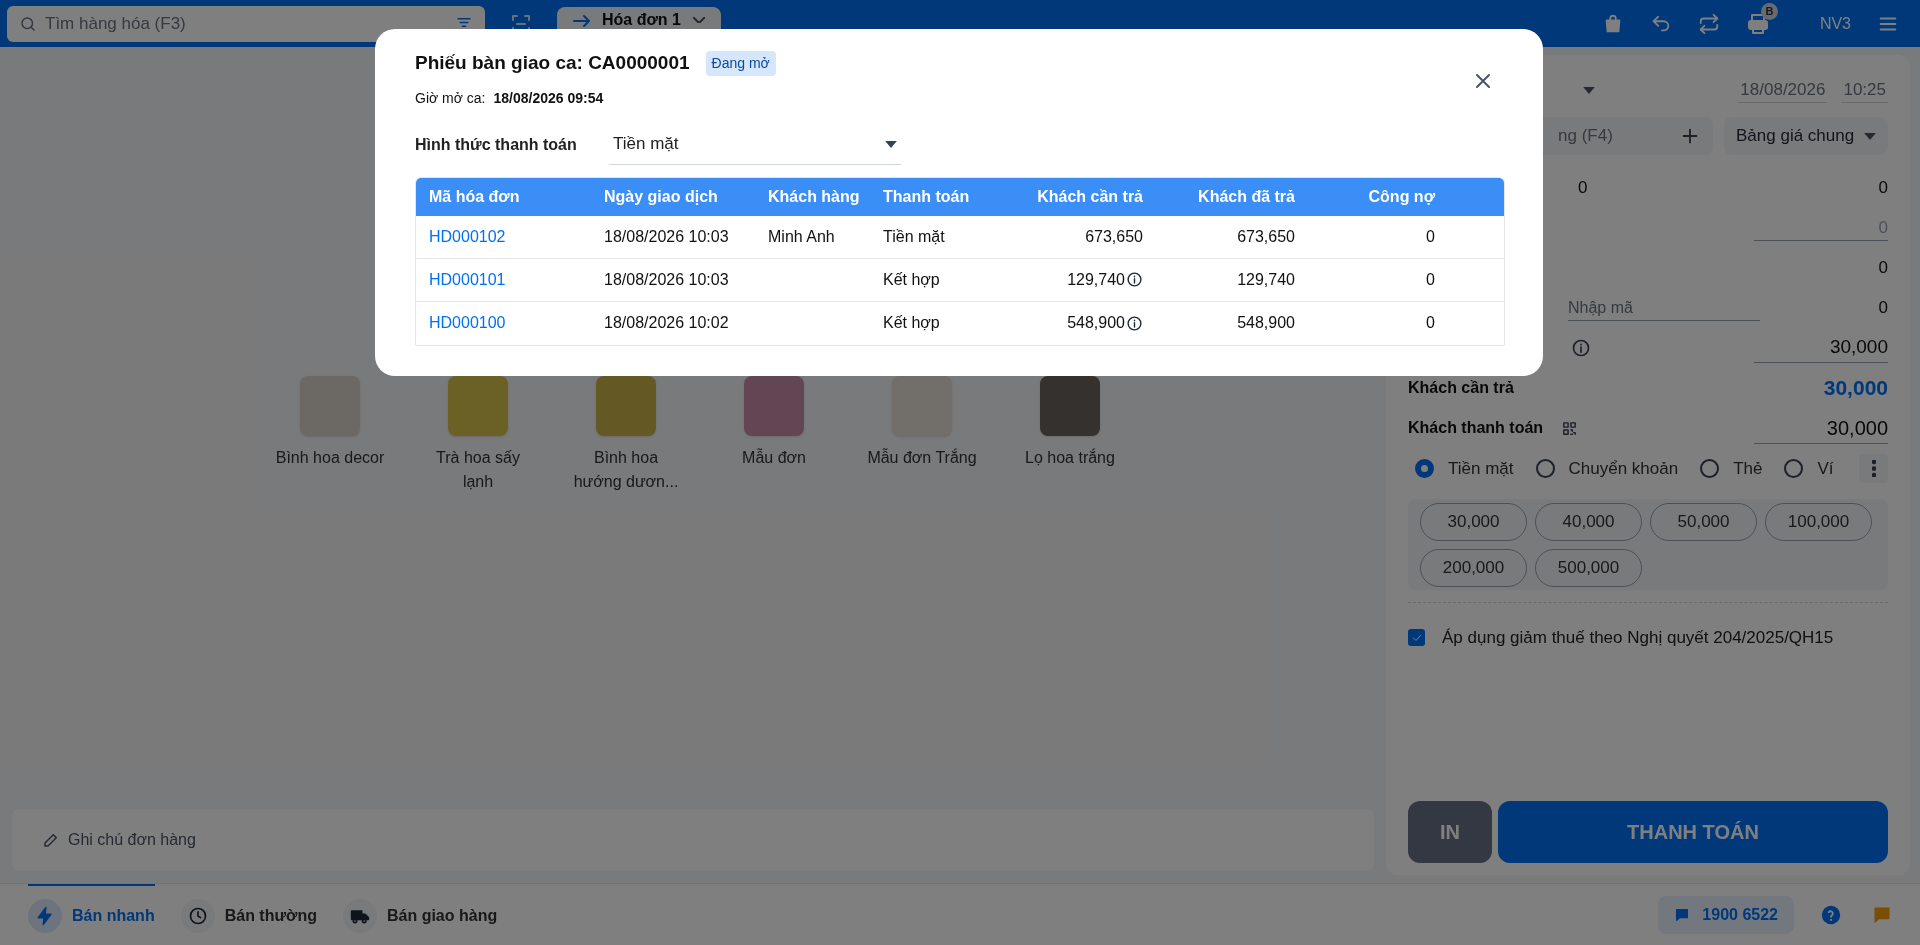 This screenshot has height=945, width=1920. What do you see at coordinates (475, 196) in the screenshot?
I see `column-header: Mã hóa đơn` at bounding box center [475, 196].